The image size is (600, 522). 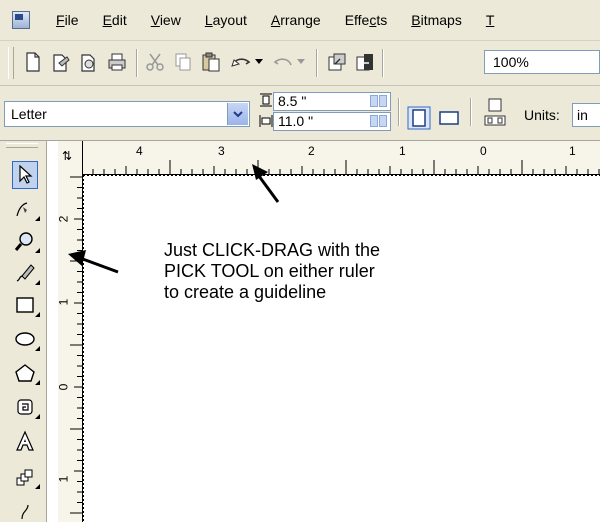 What do you see at coordinates (22, 145) in the screenshot?
I see `toolbox-grip` at bounding box center [22, 145].